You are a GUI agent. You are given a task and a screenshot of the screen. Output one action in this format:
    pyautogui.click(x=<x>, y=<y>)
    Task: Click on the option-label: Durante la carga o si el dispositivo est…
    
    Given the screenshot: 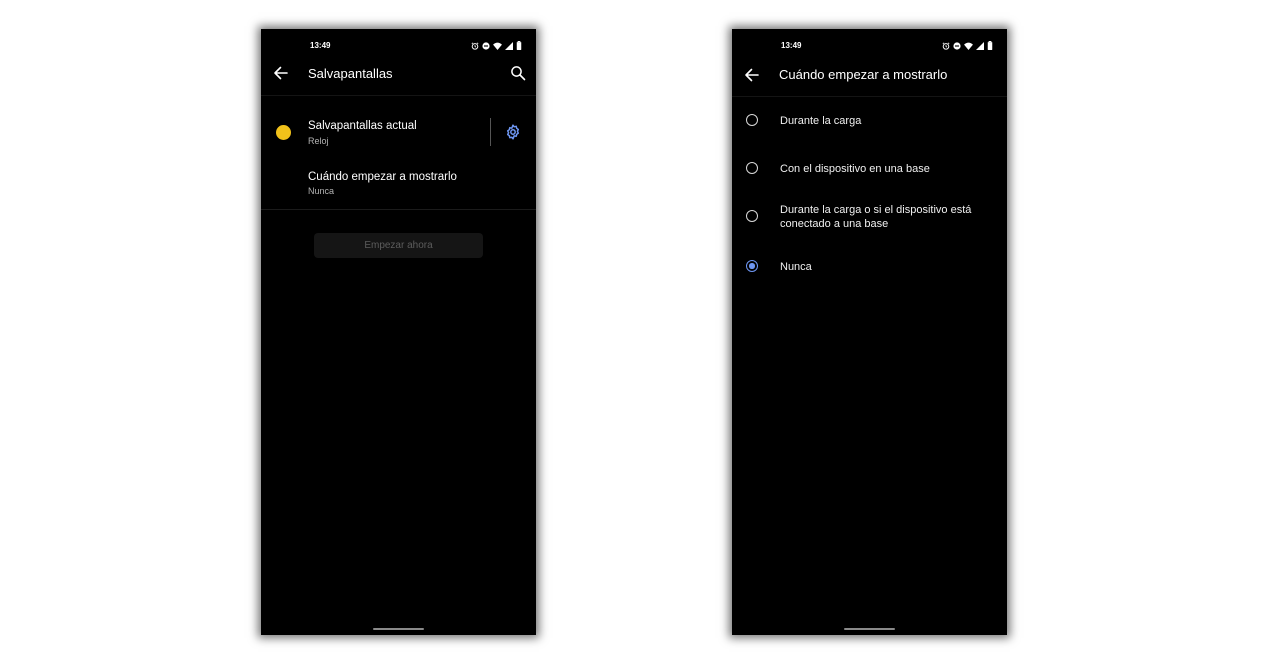 What is the action you would take?
    pyautogui.click(x=876, y=217)
    